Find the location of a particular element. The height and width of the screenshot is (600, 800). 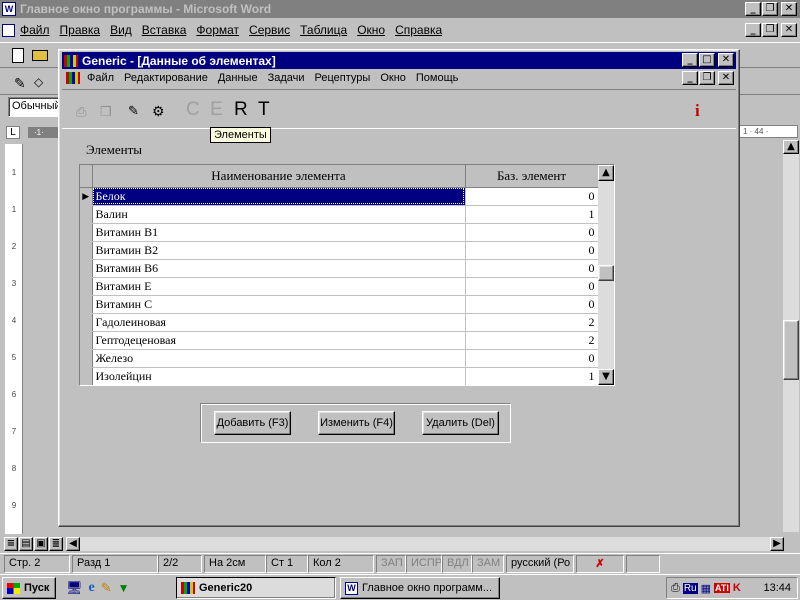

toolbar-letter-e: E is located at coordinates (216, 110).